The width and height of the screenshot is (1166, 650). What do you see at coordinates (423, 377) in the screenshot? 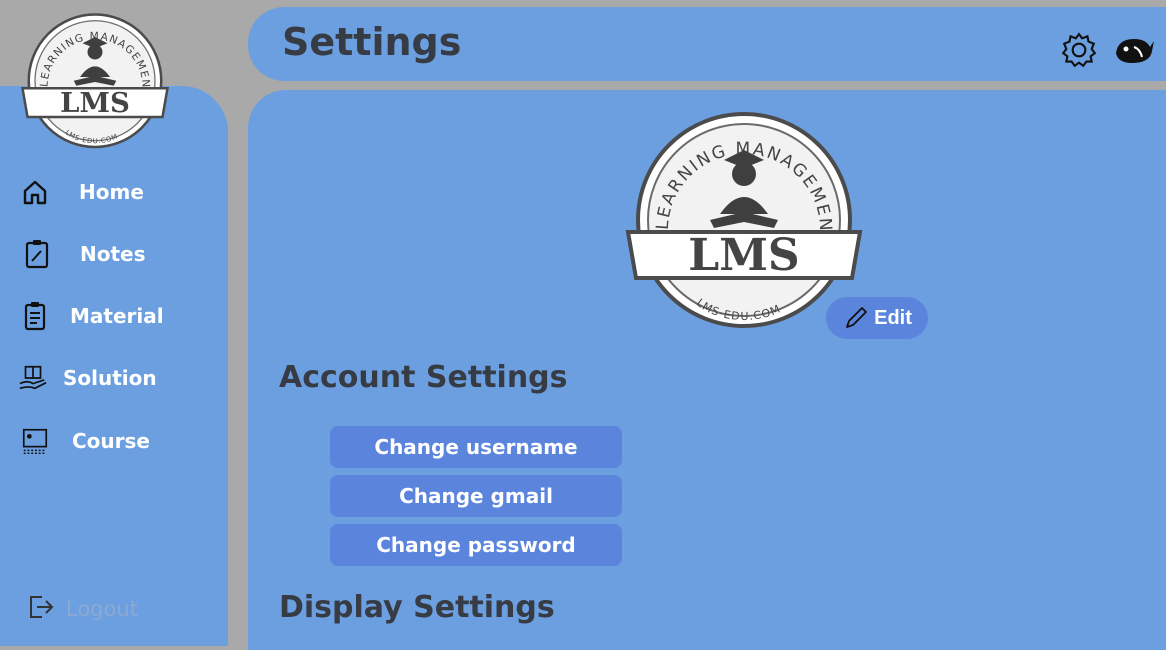
I see `account-settings-heading: Account Settings` at bounding box center [423, 377].